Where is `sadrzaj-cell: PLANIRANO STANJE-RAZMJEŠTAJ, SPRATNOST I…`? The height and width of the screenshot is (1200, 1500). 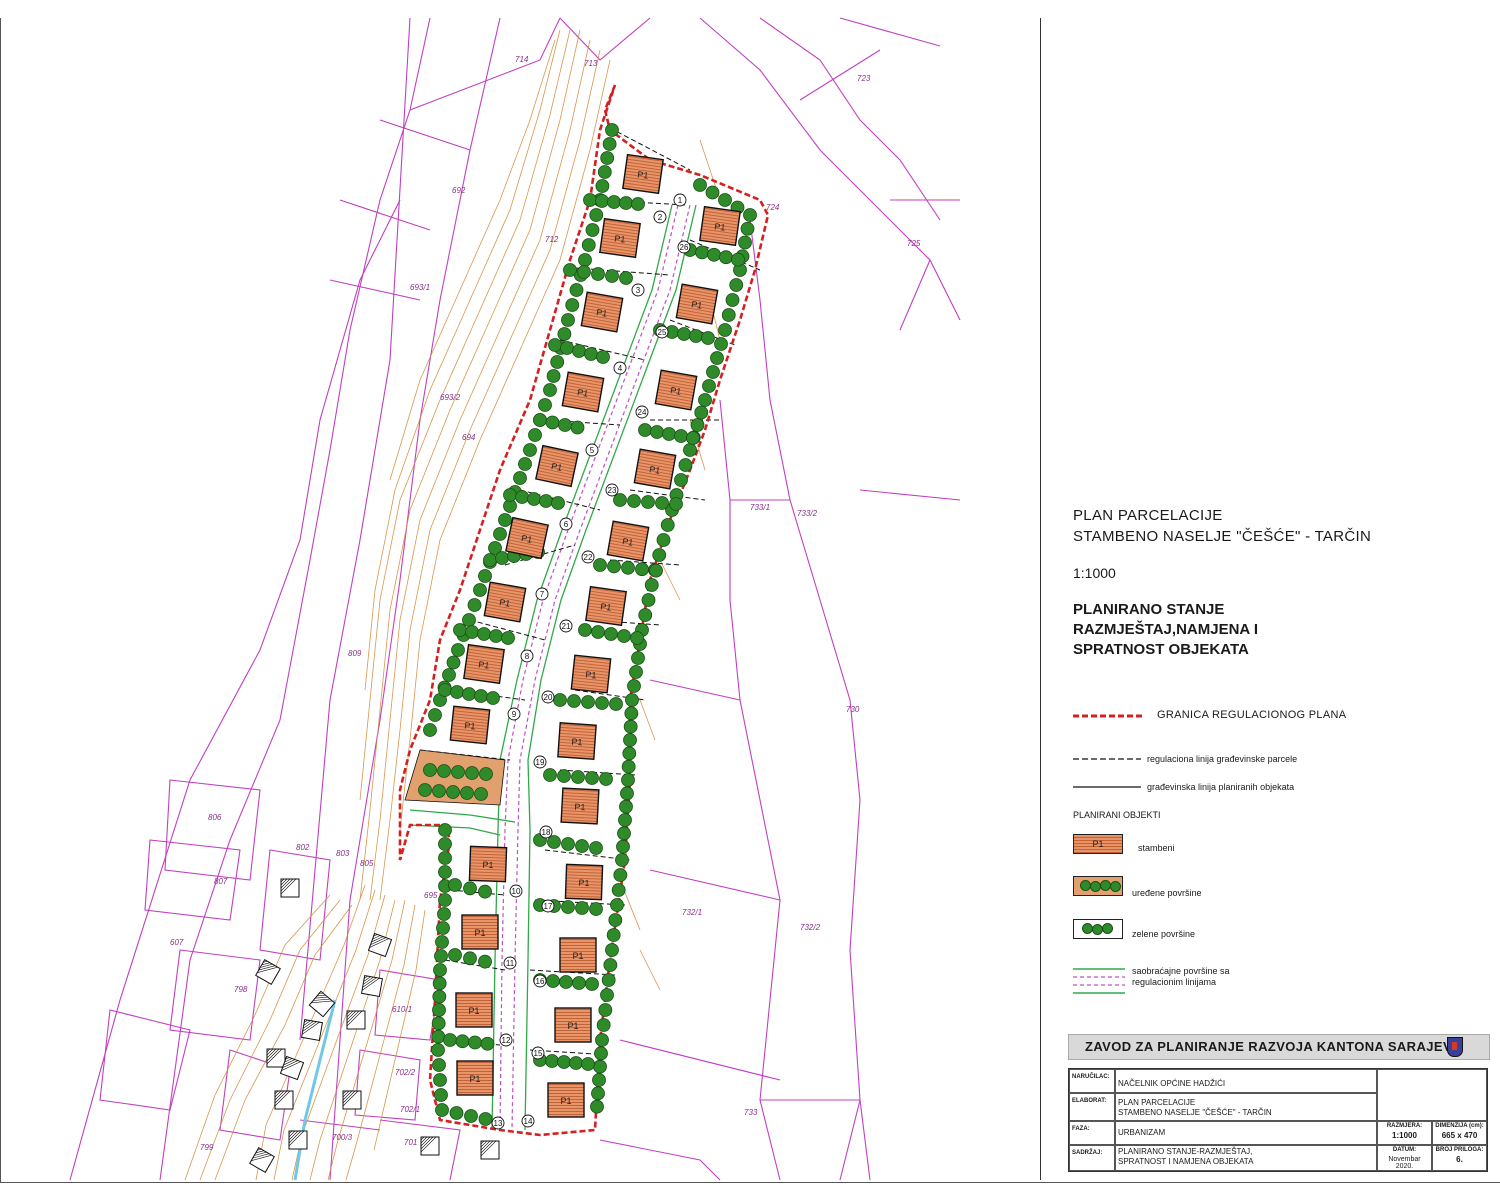 sadrzaj-cell: PLANIRANO STANJE-RAZMJEŠTAJ, SPRATNOST I… is located at coordinates (1246, 1158).